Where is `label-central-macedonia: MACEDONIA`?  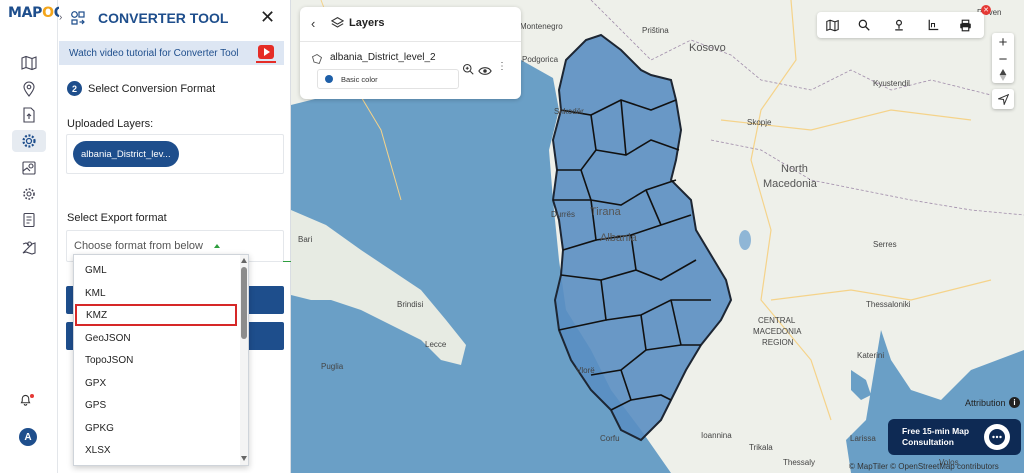
label-central-macedonia: MACEDONIA is located at coordinates (777, 331).